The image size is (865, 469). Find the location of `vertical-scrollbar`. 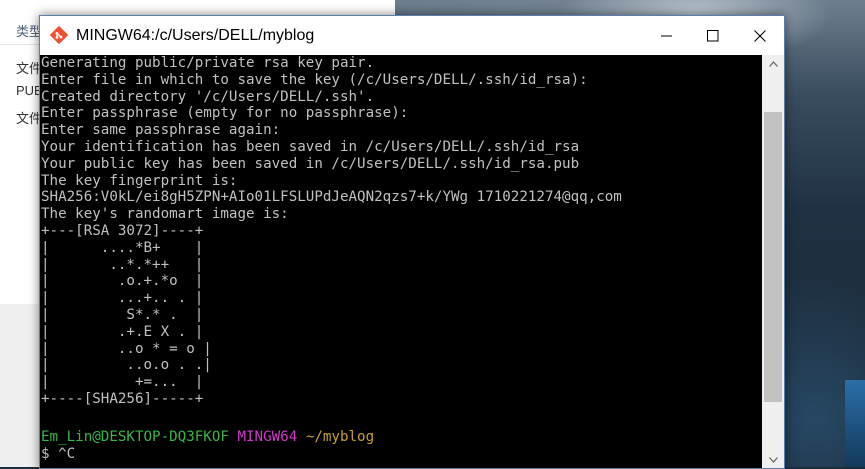

vertical-scrollbar is located at coordinates (773, 261).